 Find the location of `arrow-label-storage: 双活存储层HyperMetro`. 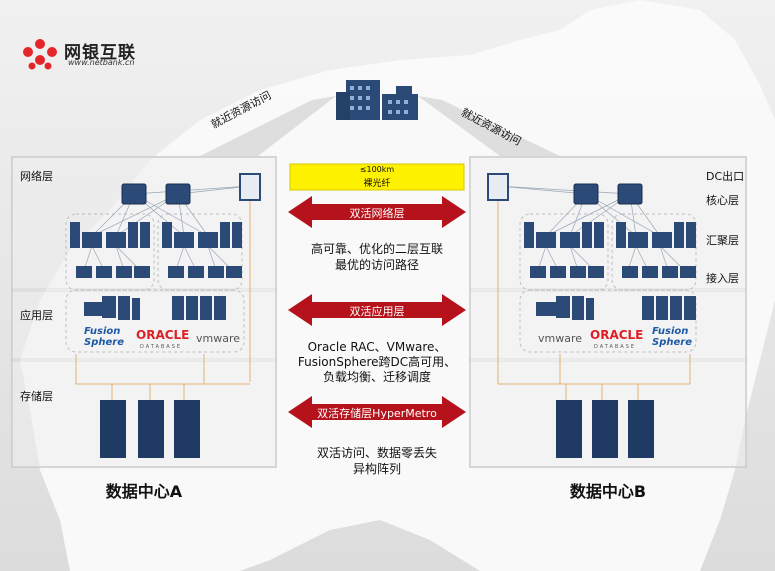

arrow-label-storage: 双活存储层HyperMetro is located at coordinates (377, 413).